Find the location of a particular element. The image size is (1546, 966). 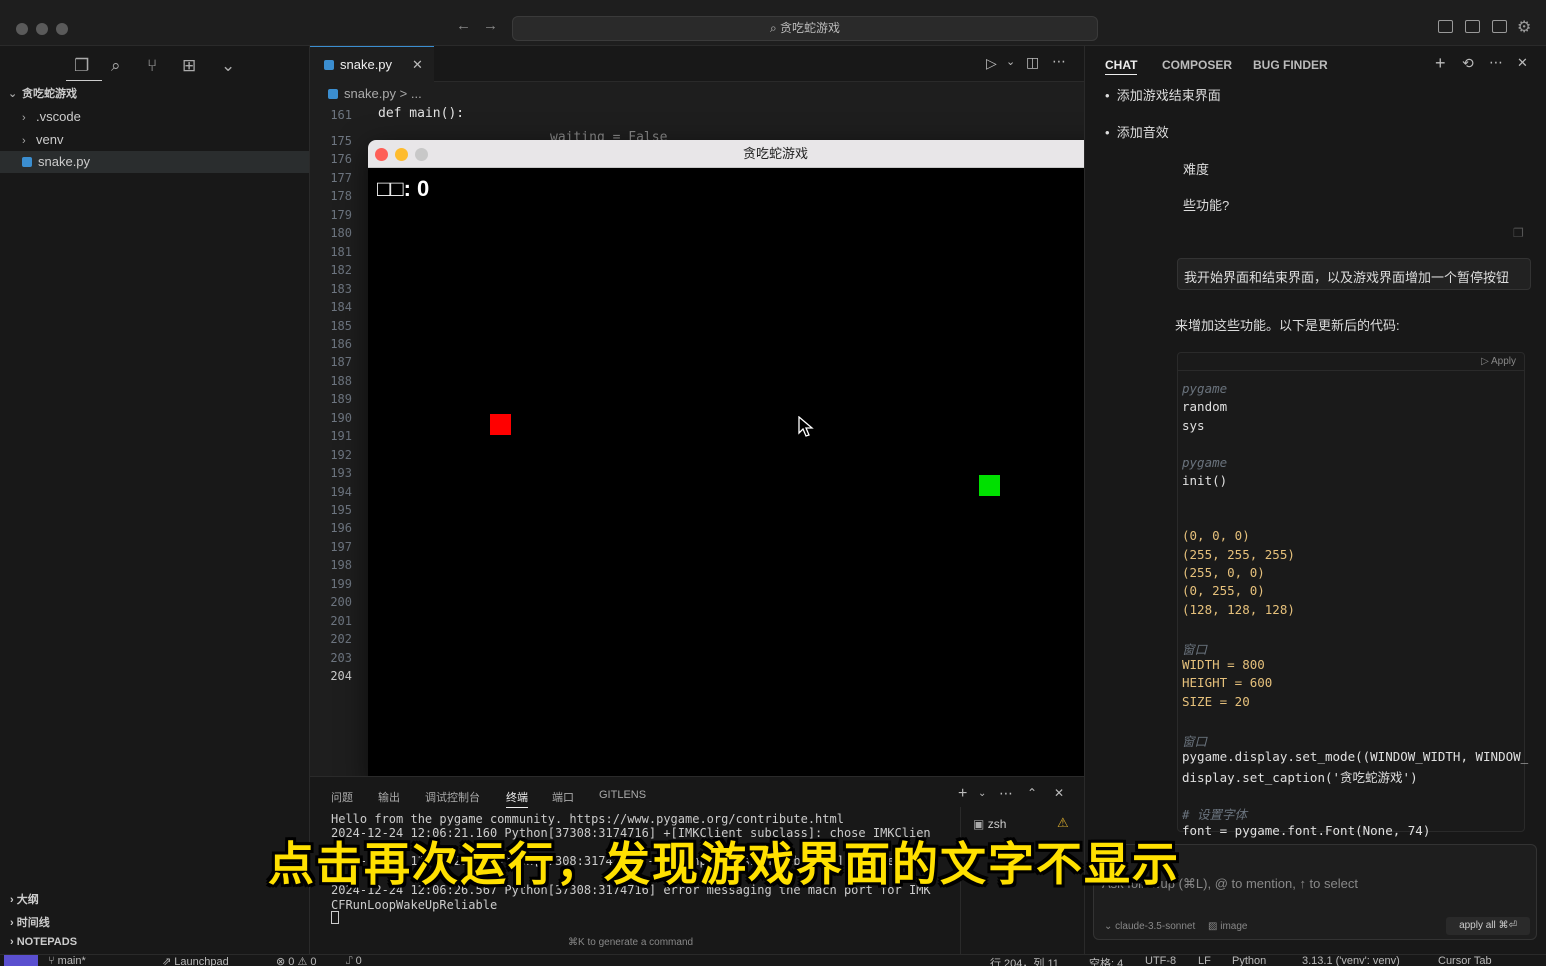

code-line: (255, 255, 255) is located at coordinates (1238, 554).